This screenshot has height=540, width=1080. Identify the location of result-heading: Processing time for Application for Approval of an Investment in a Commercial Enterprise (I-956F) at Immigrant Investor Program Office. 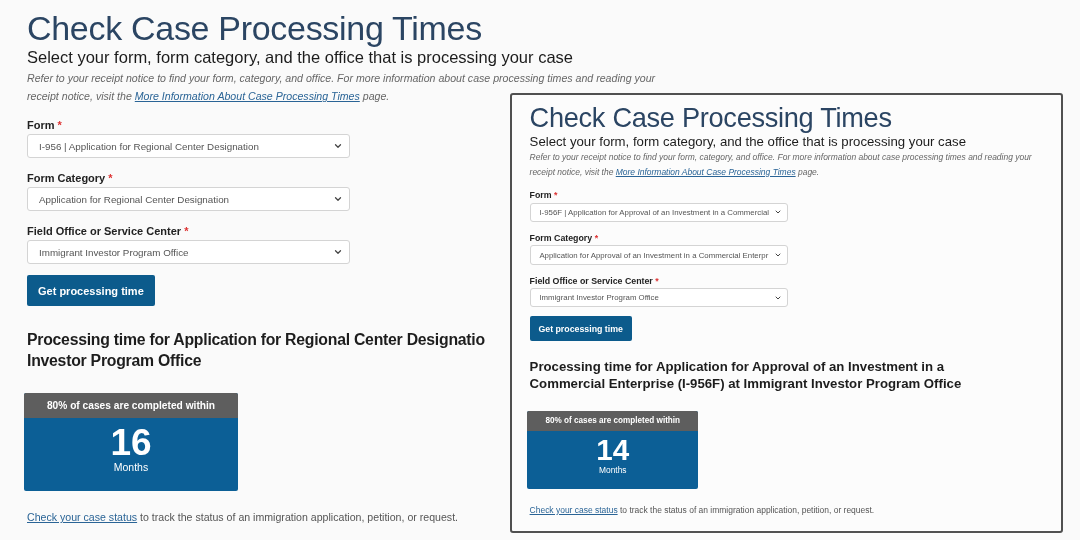
(746, 376).